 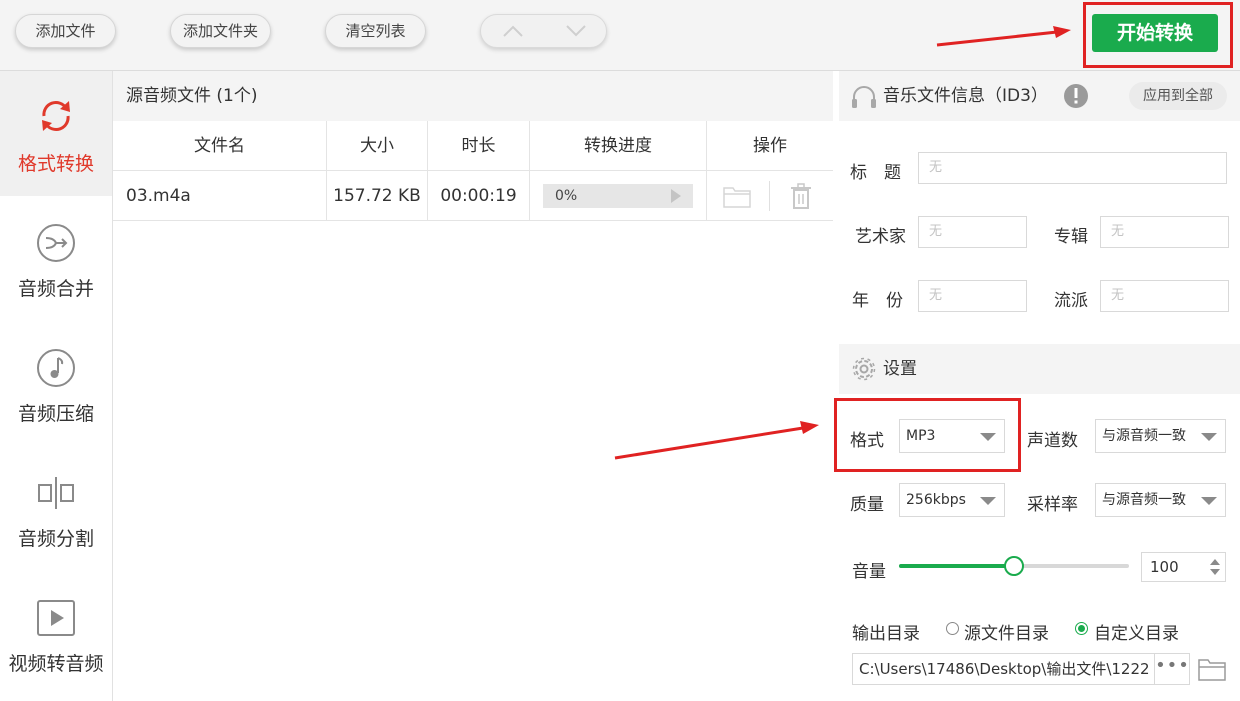 I want to click on column-header-duration: 时长, so click(x=479, y=146).